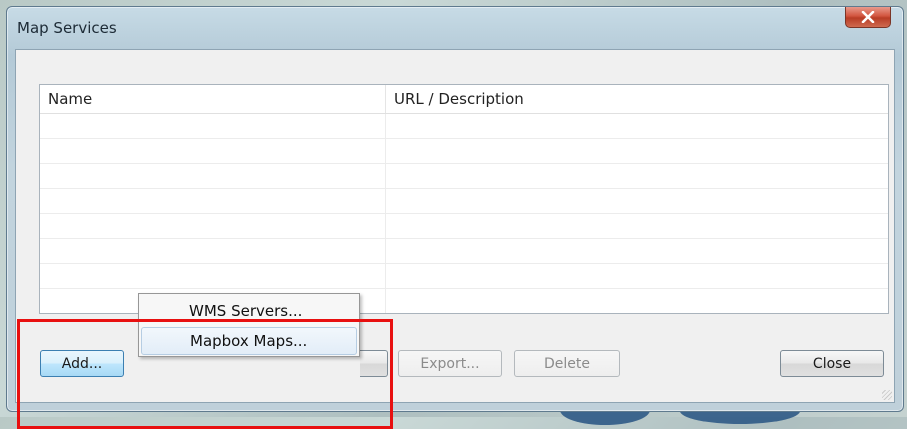 The width and height of the screenshot is (907, 429). What do you see at coordinates (374, 363) in the screenshot?
I see `hidden-button-edge` at bounding box center [374, 363].